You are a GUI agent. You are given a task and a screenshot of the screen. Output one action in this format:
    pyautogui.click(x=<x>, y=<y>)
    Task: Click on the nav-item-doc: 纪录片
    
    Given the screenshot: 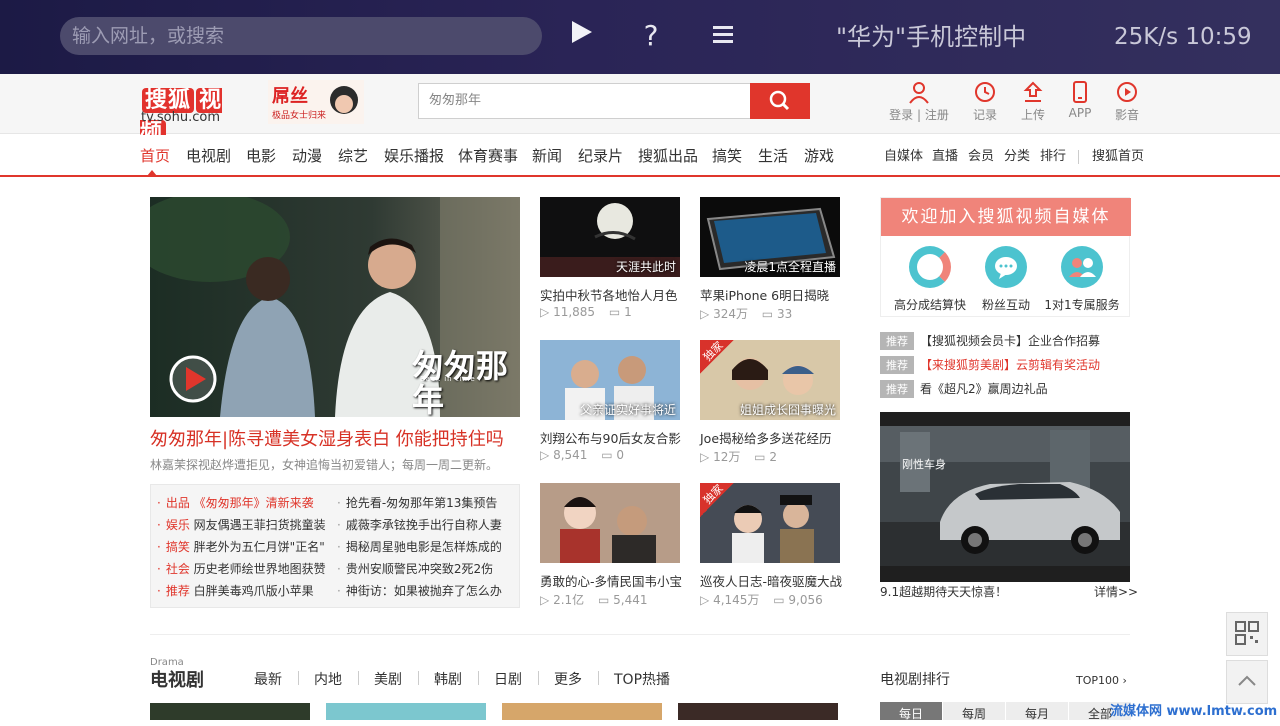 What is the action you would take?
    pyautogui.click(x=600, y=156)
    